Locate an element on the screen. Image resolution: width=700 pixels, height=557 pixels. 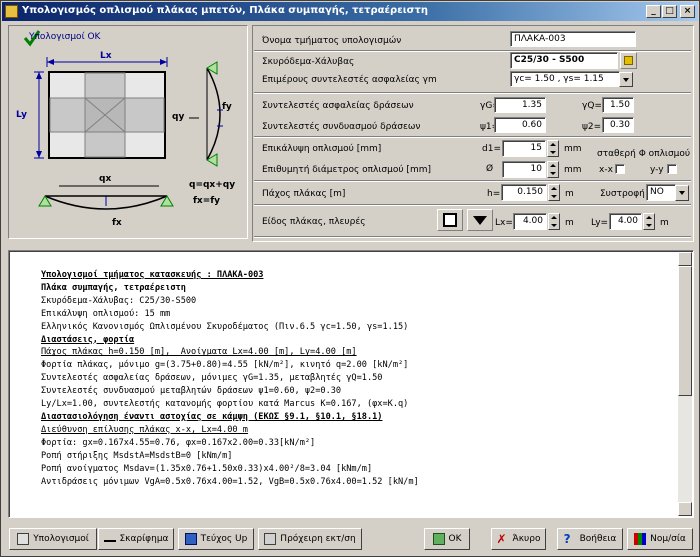
help-button: ? Βοήθεια is located at coordinates (590, 539).